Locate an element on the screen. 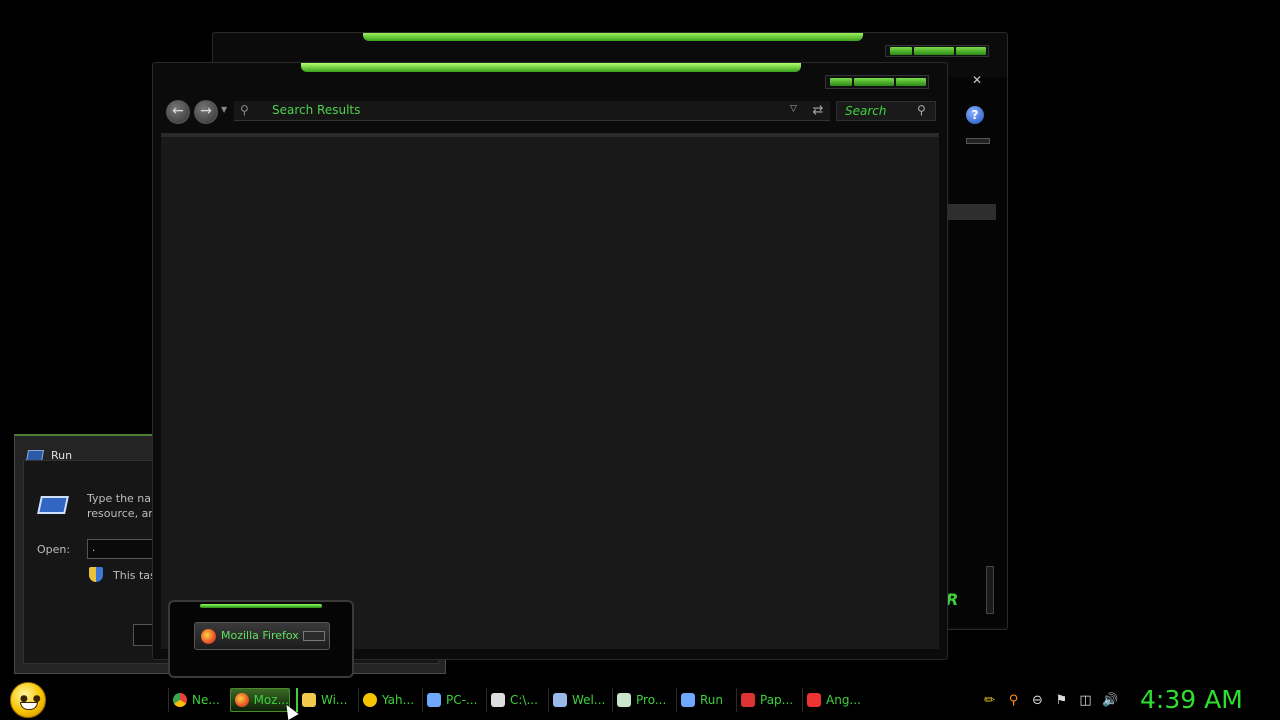  clock: 4:39 AM is located at coordinates (1191, 700).